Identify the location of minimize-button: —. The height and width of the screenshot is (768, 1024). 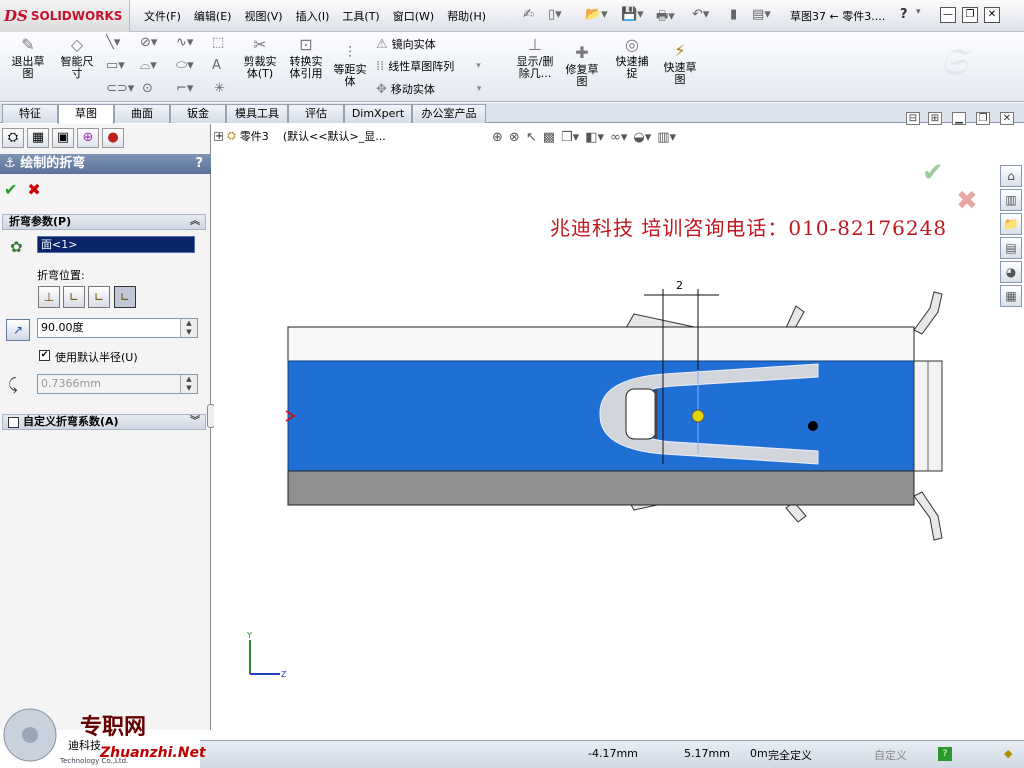
(948, 15).